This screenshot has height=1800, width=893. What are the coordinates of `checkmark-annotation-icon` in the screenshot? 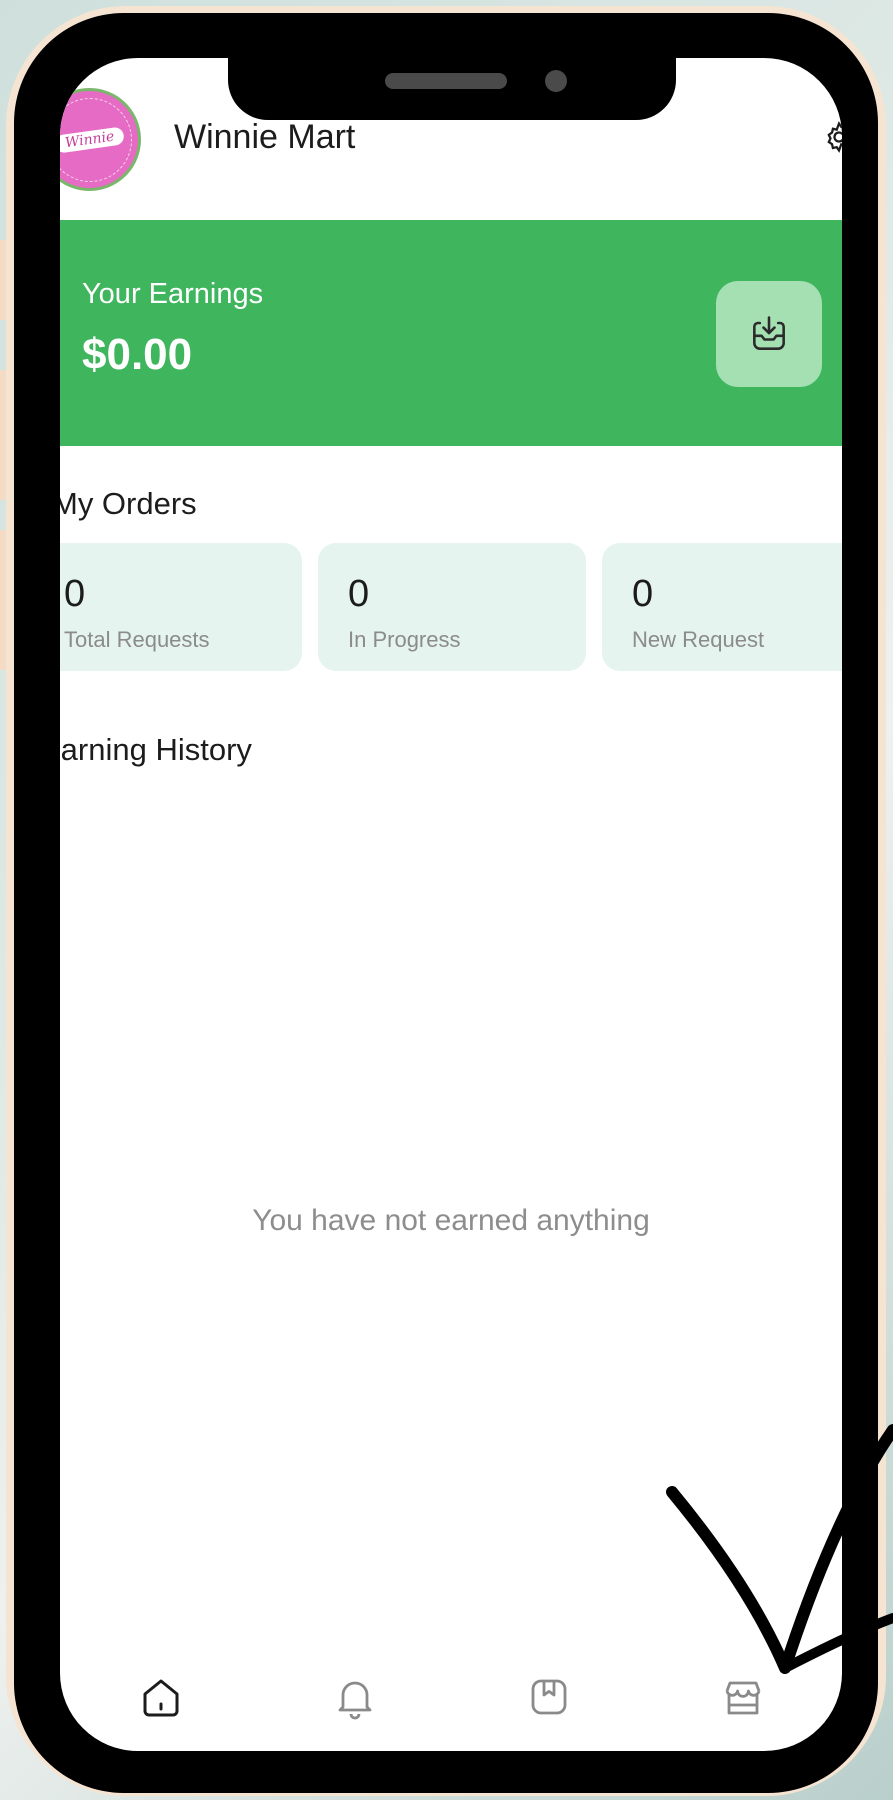 It's located at (779, 1549).